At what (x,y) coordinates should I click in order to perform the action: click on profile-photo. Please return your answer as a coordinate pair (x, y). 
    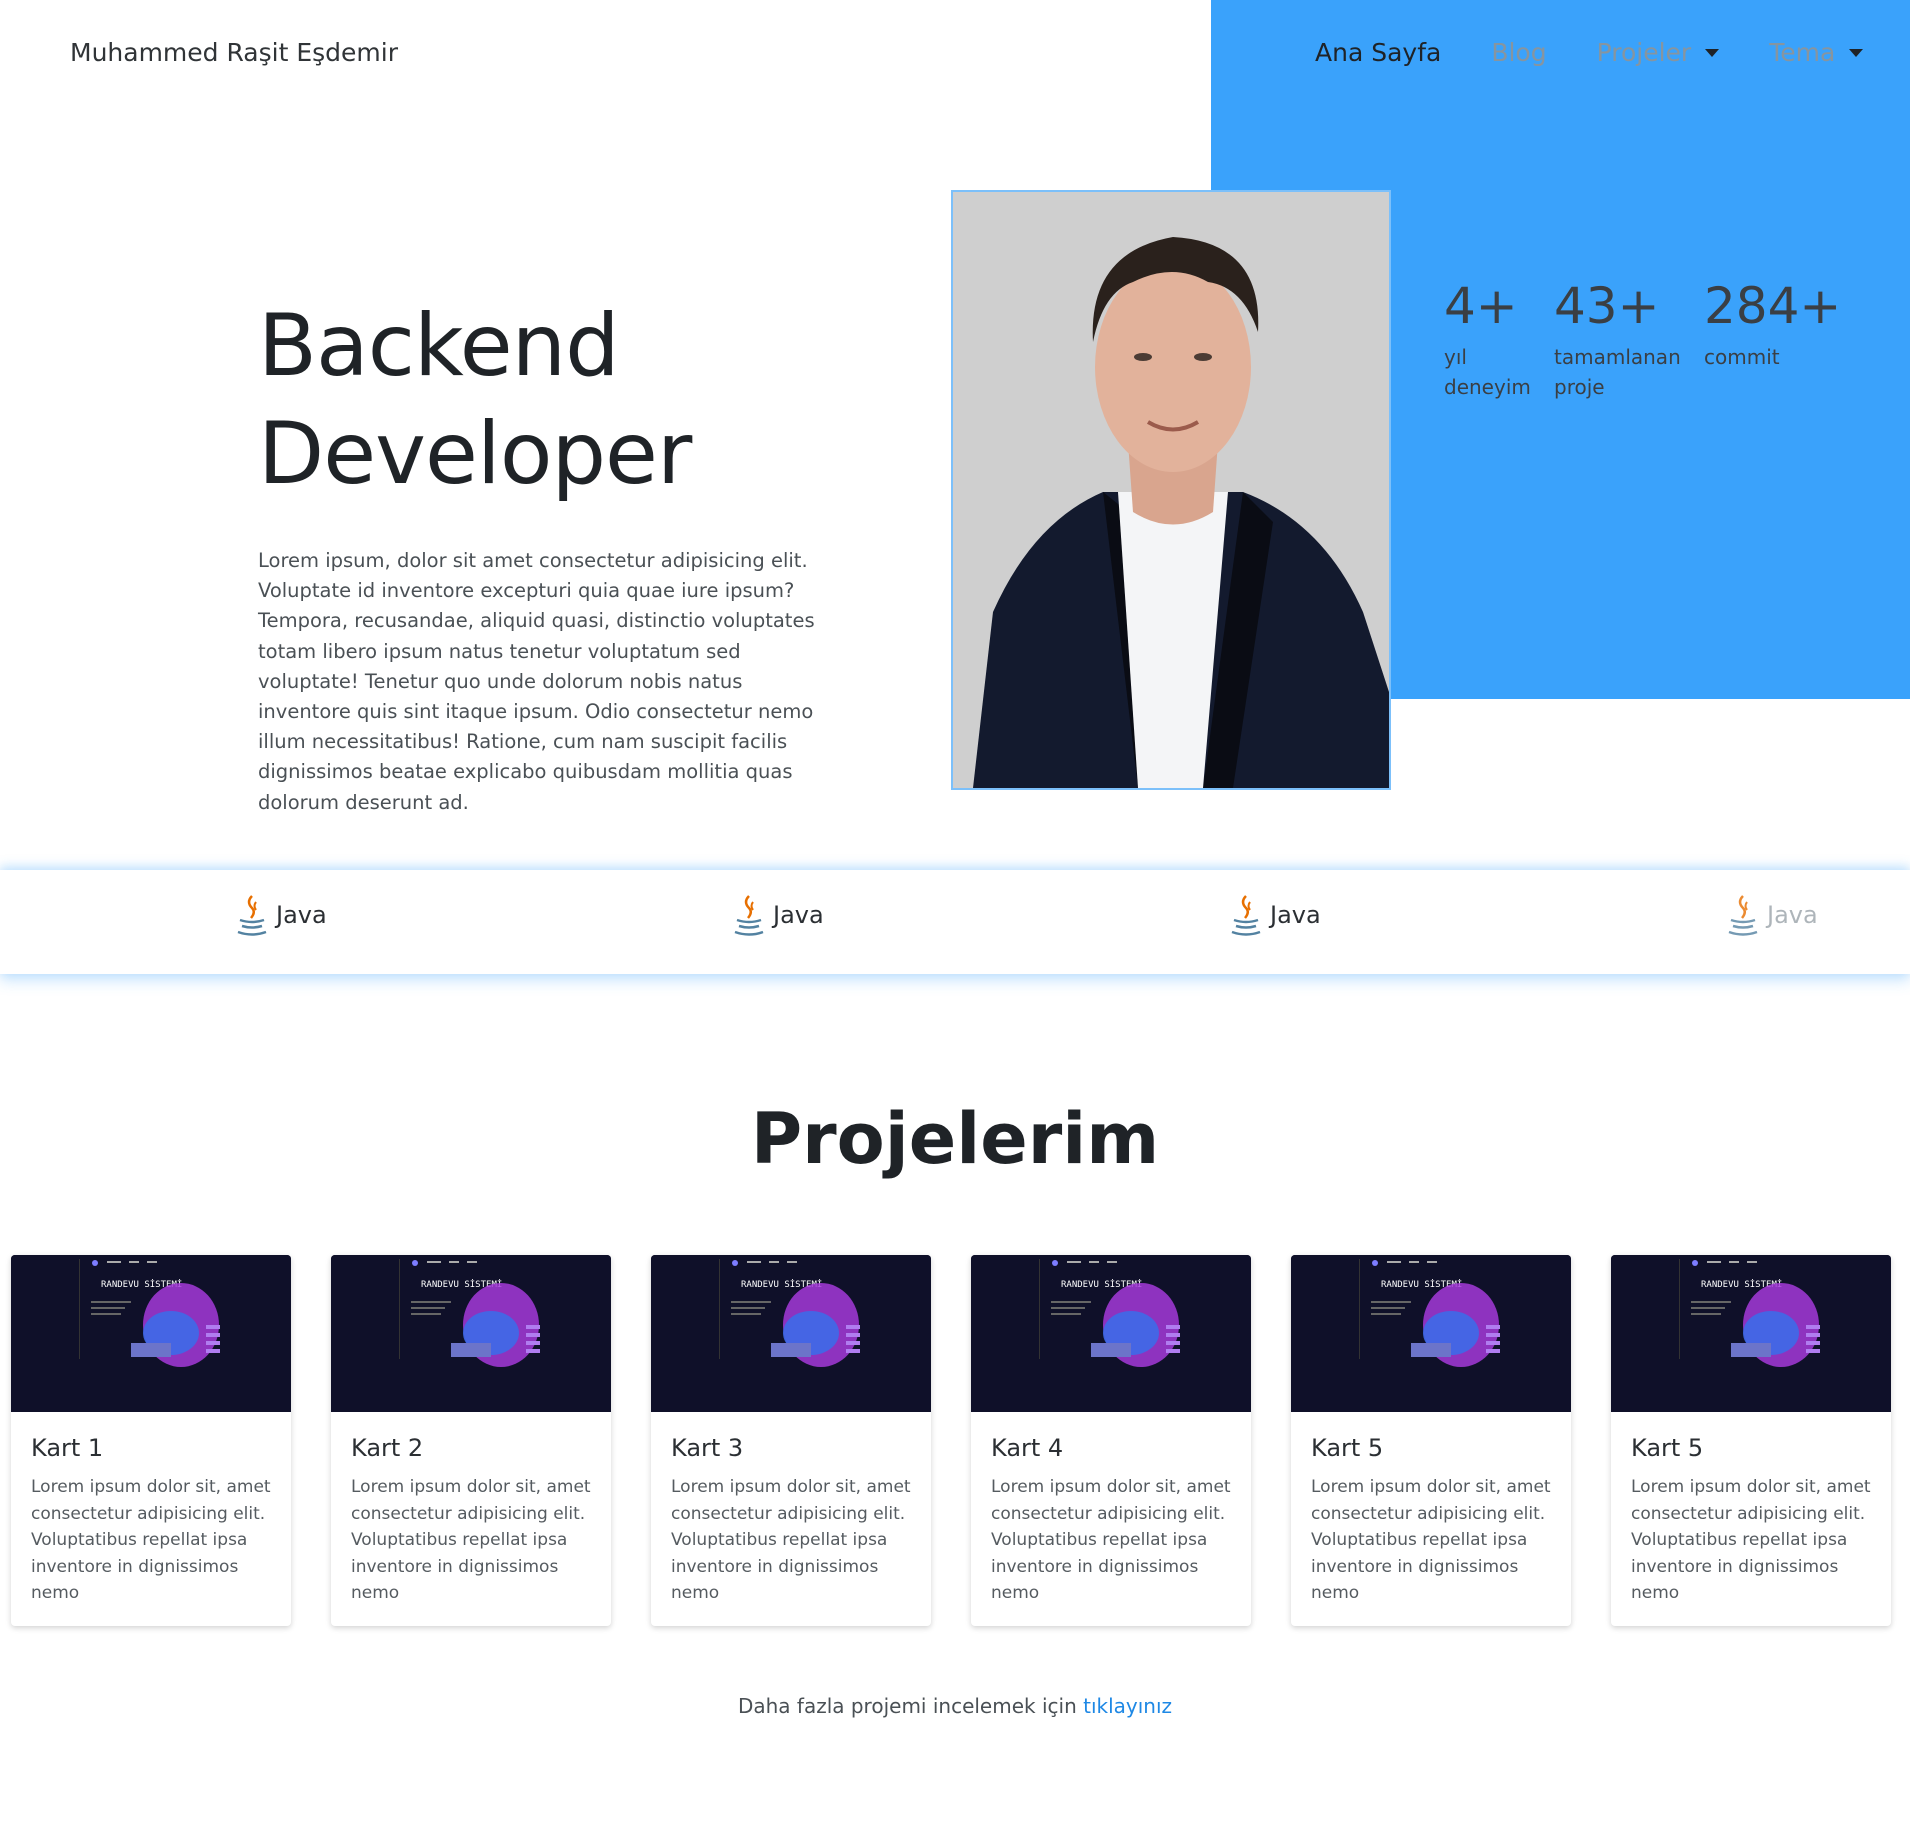
    Looking at the image, I should click on (1171, 490).